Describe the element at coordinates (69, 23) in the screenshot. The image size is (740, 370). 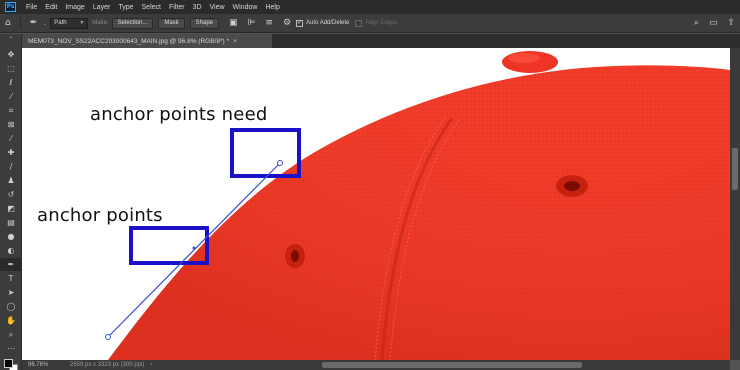
I see `tool-mode-select: Path ▼` at that location.